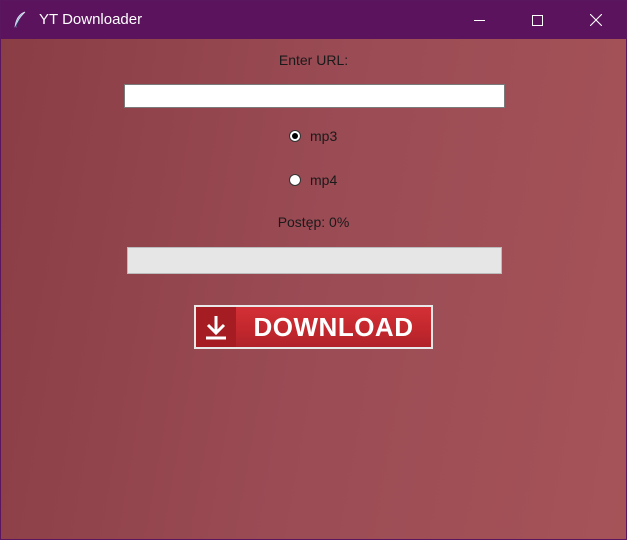 This screenshot has height=540, width=627. Describe the element at coordinates (314, 260) in the screenshot. I see `progress-bar` at that location.